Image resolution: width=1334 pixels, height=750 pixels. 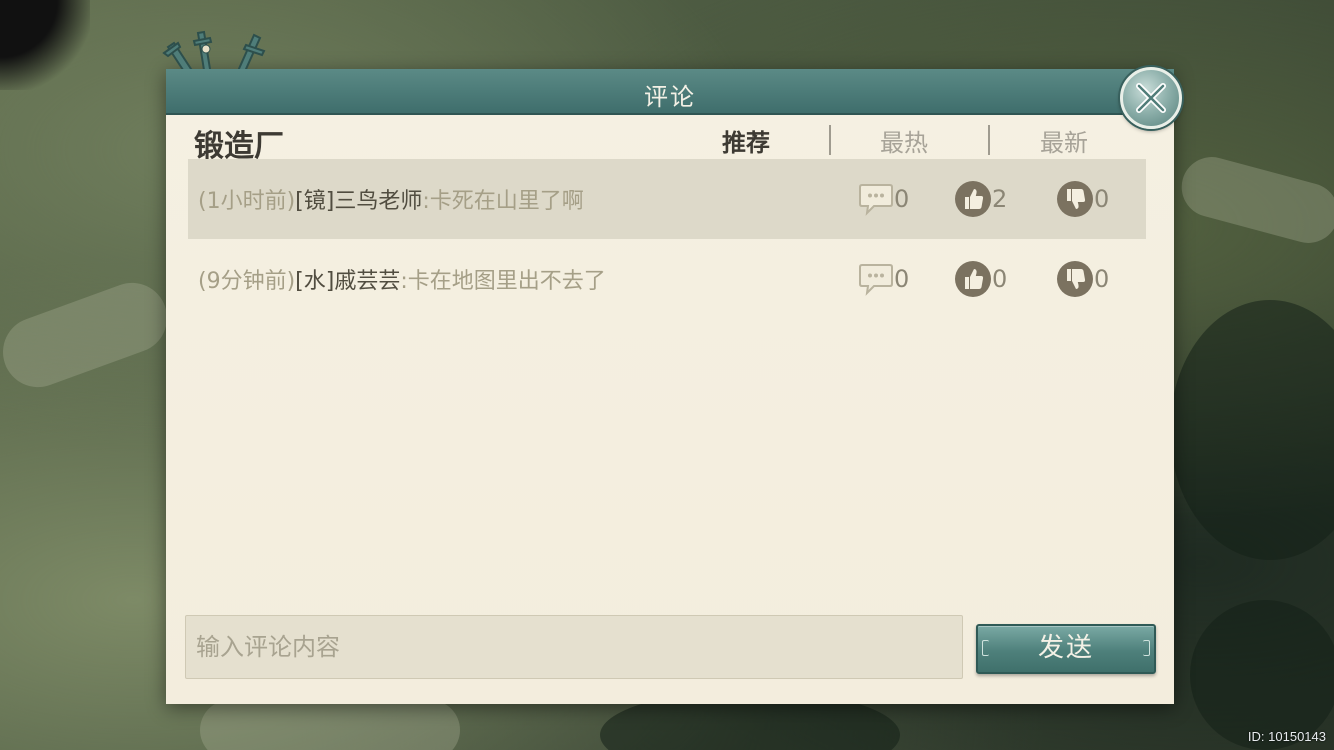 I want to click on comment-row: (1小时前)[镜]三鸟老师:卡死在山里了啊 0 2 0, so click(x=667, y=199).